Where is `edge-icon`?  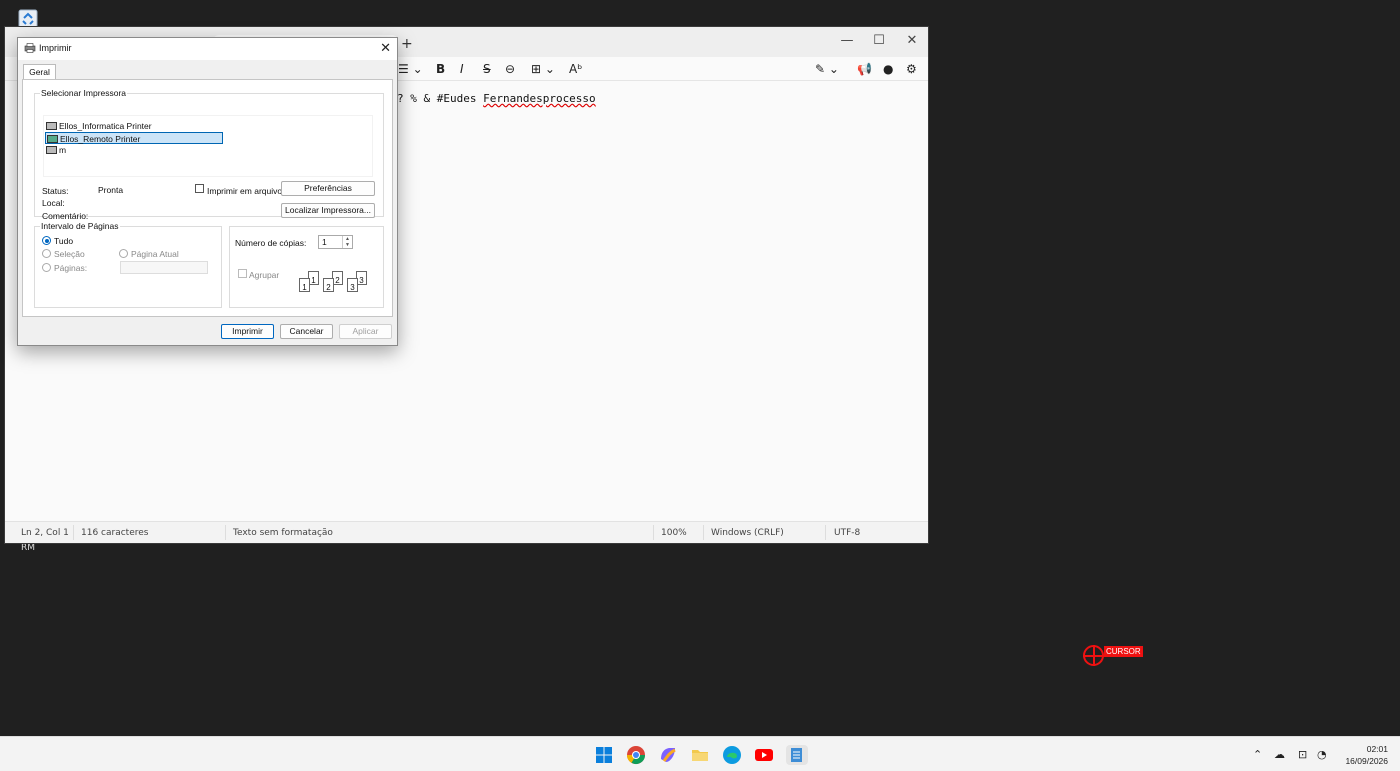
edge-icon is located at coordinates (732, 755).